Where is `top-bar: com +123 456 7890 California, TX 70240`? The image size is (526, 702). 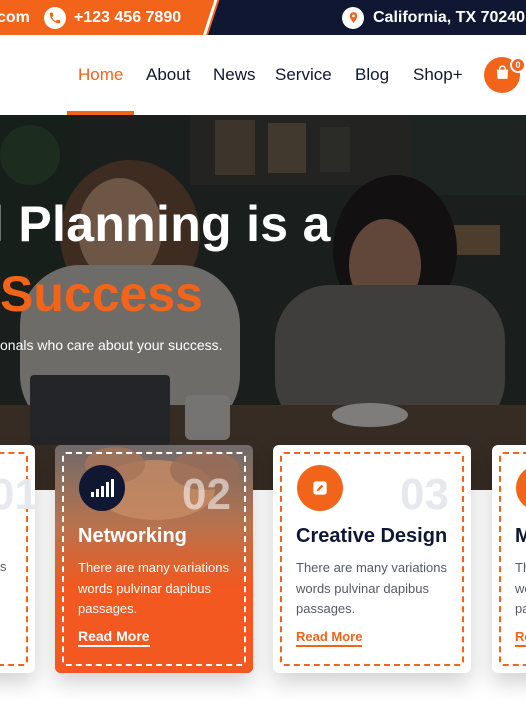 top-bar: com +123 456 7890 California, TX 70240 is located at coordinates (263, 17).